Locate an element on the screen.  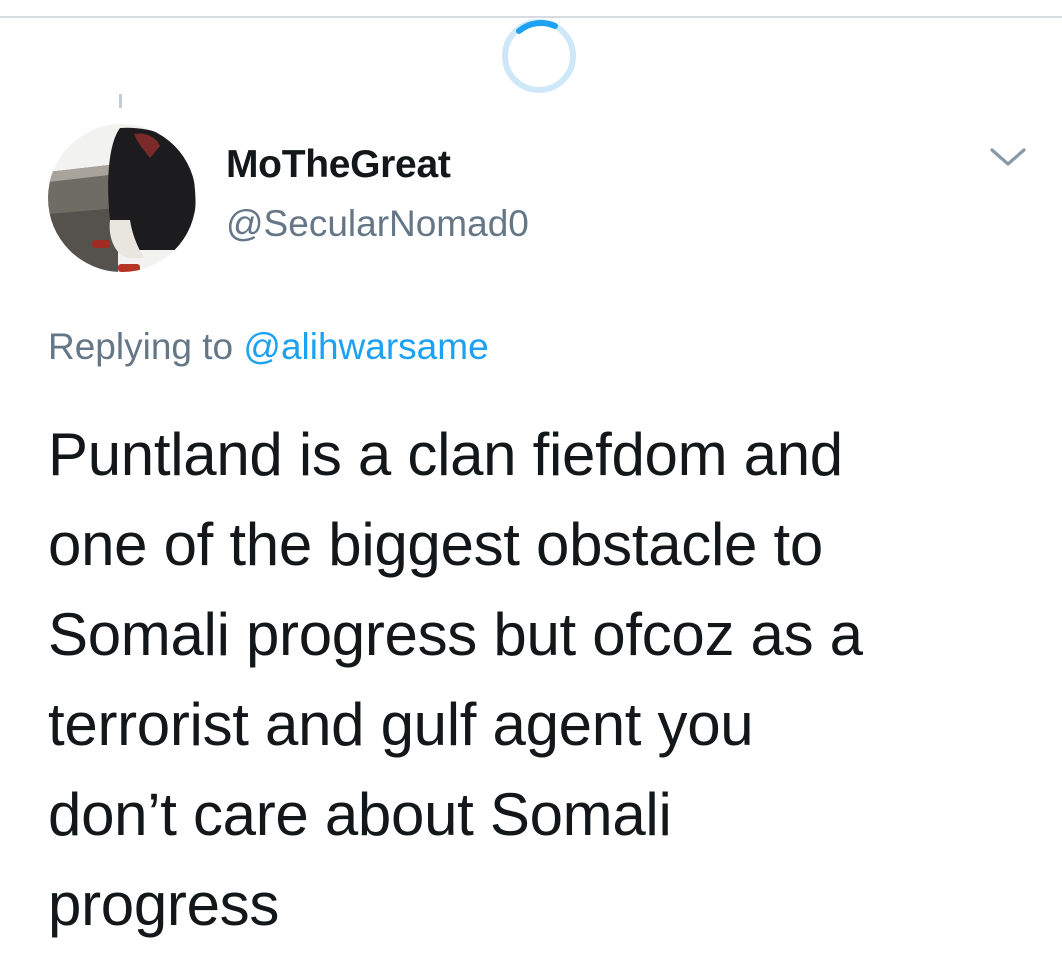
loading-spinner-icon is located at coordinates (539, 56).